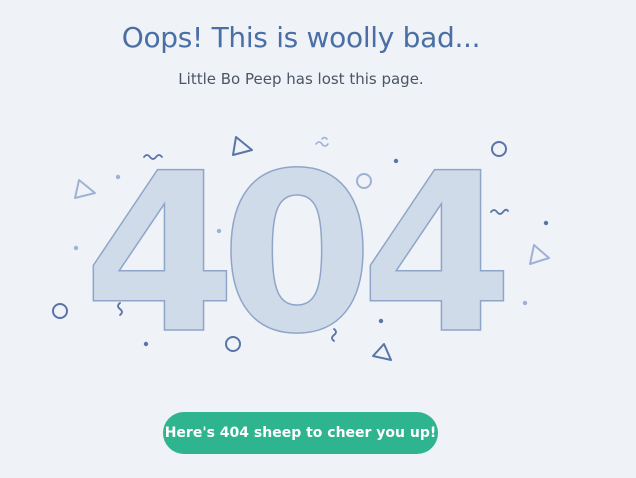 Image resolution: width=636 pixels, height=478 pixels. I want to click on triangle-icon, so click(539, 254).